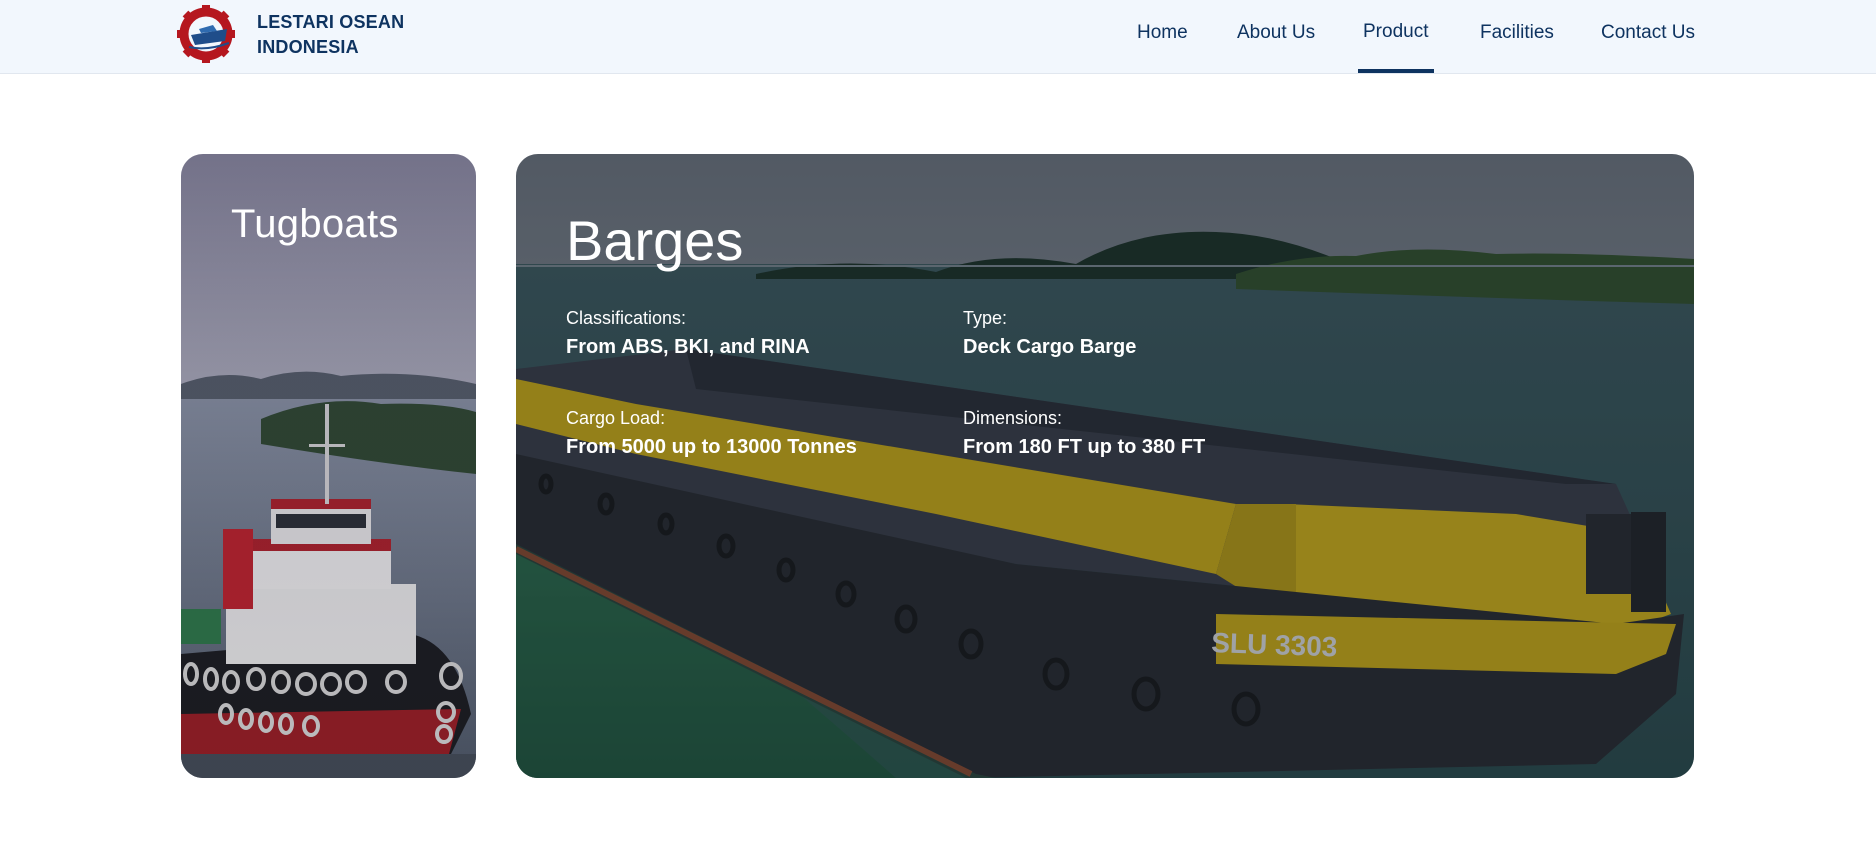  Describe the element at coordinates (655, 240) in the screenshot. I see `barges-title: Barges` at that location.